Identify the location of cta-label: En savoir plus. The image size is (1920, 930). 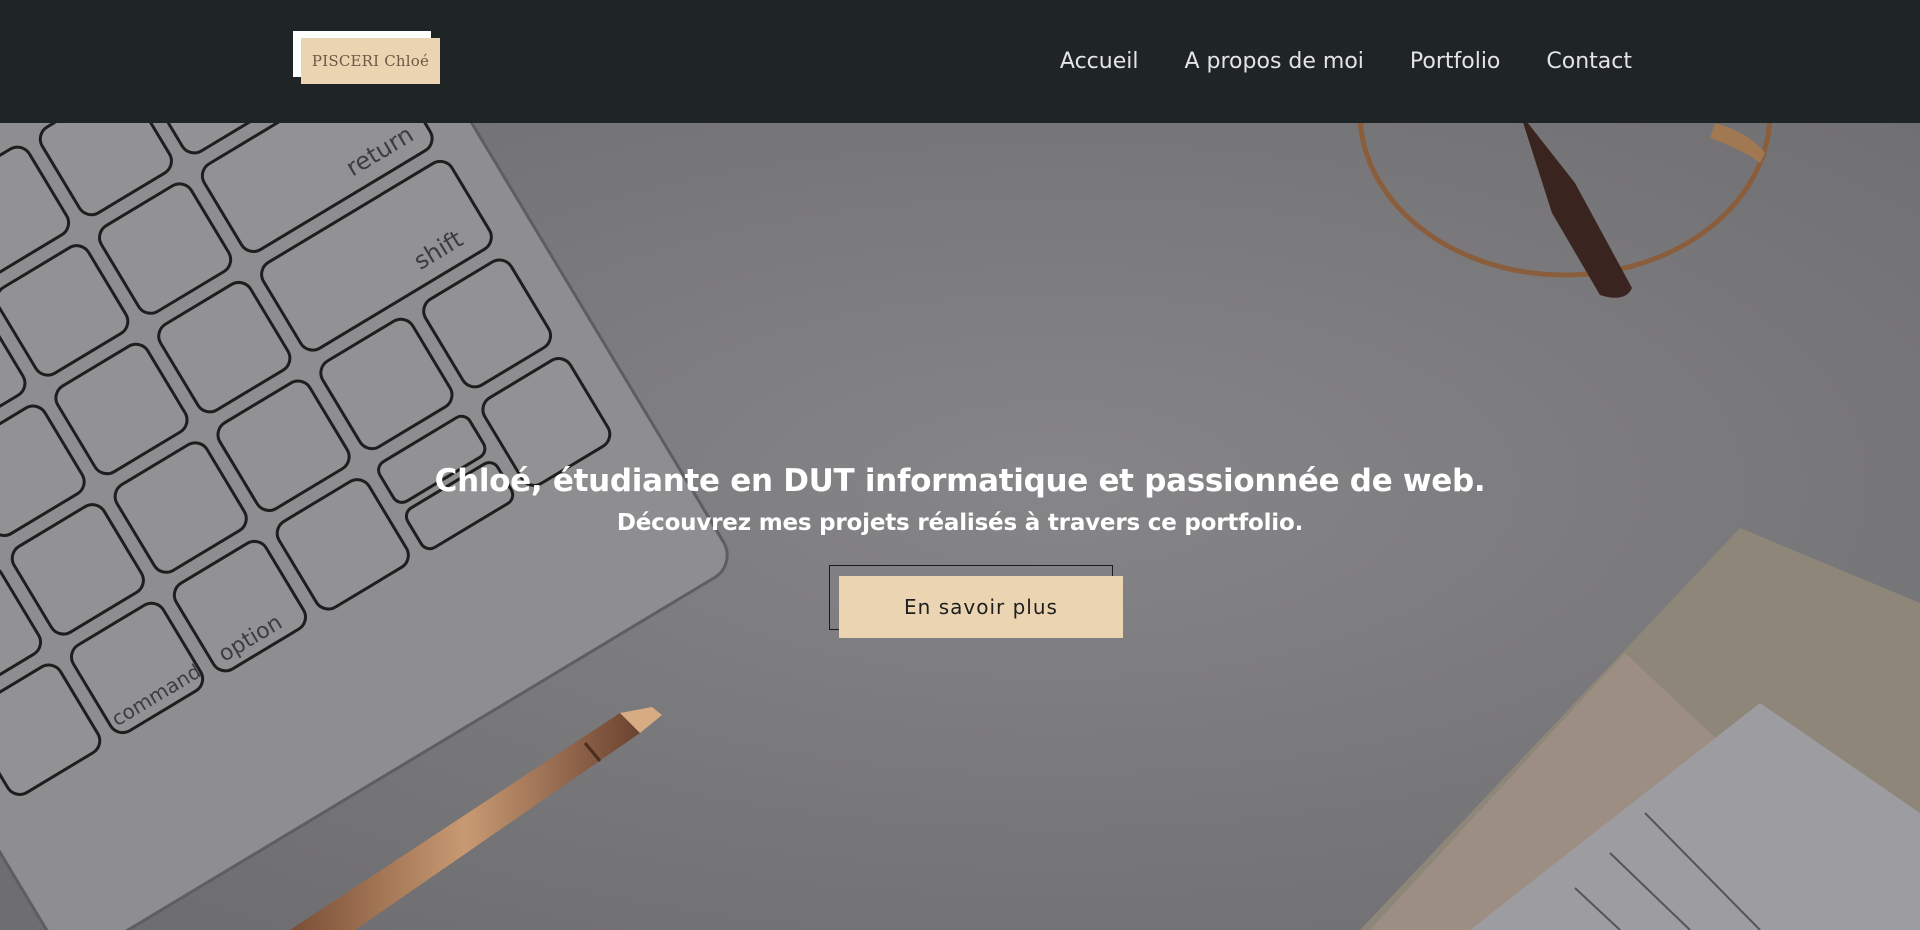
(981, 607).